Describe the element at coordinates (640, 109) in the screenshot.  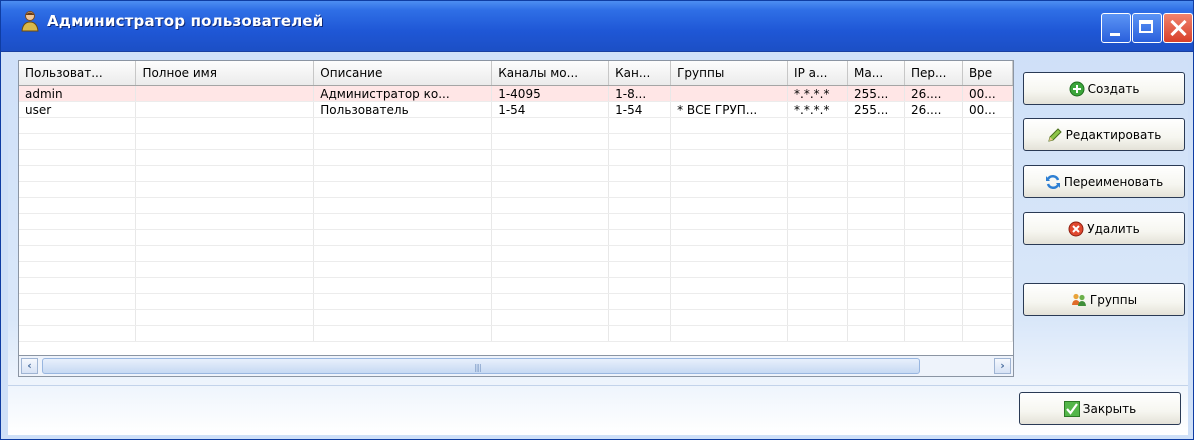
I see `cell-channels: 1-54` at that location.